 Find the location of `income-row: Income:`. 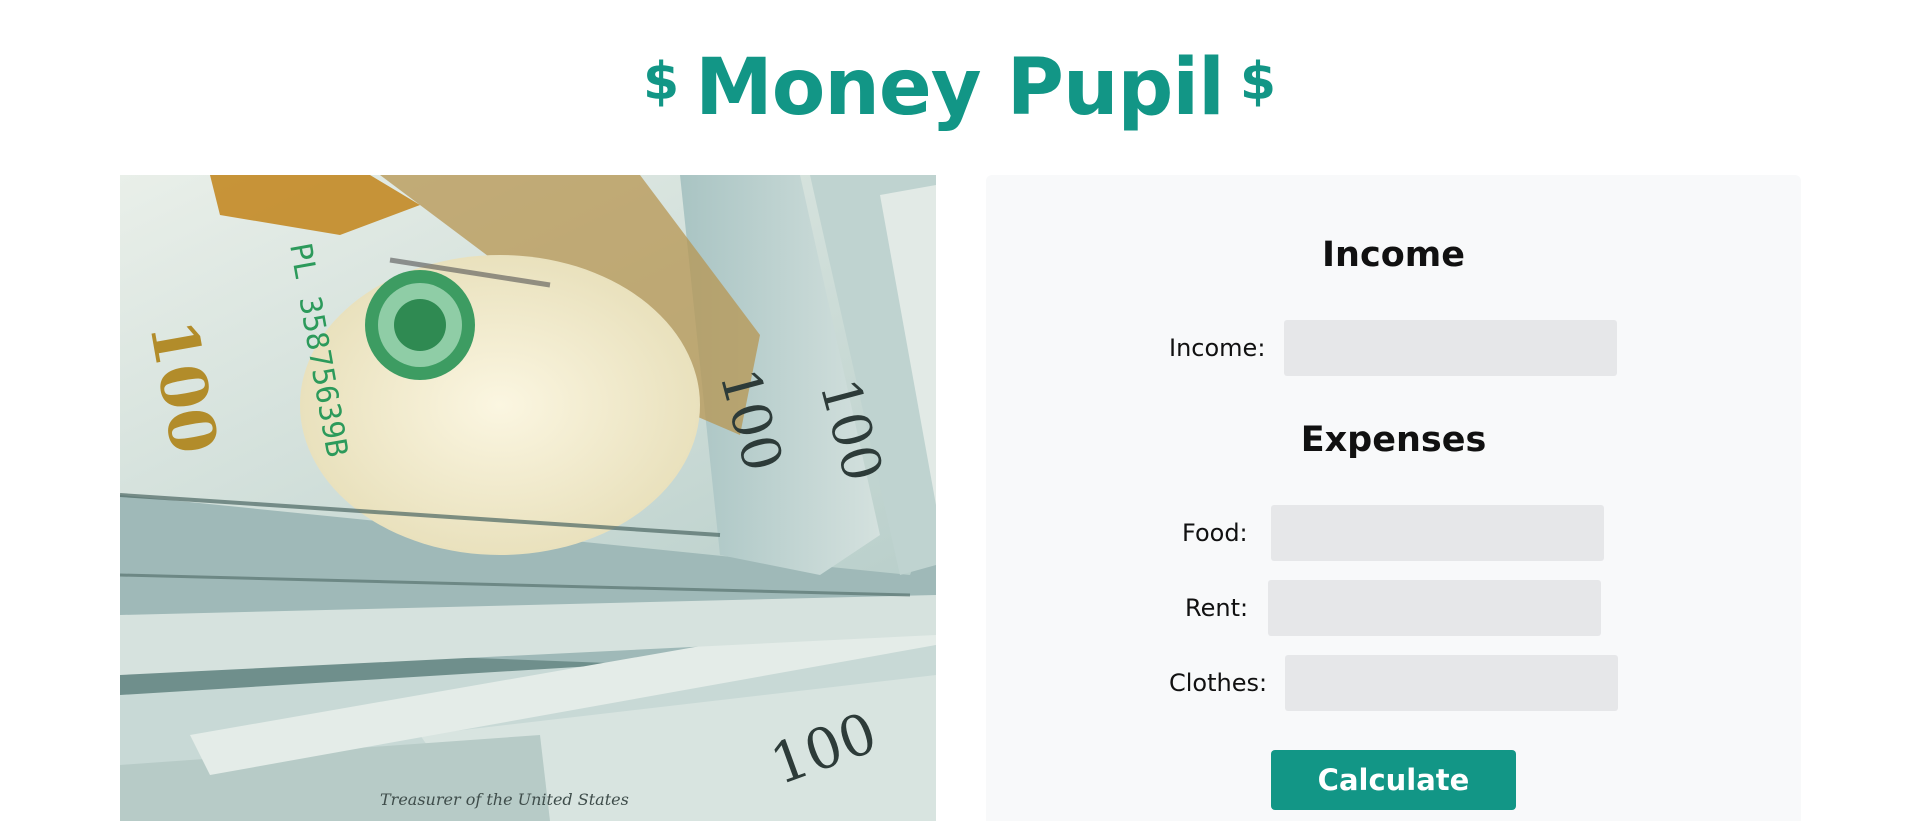

income-row: Income: is located at coordinates (1393, 348).